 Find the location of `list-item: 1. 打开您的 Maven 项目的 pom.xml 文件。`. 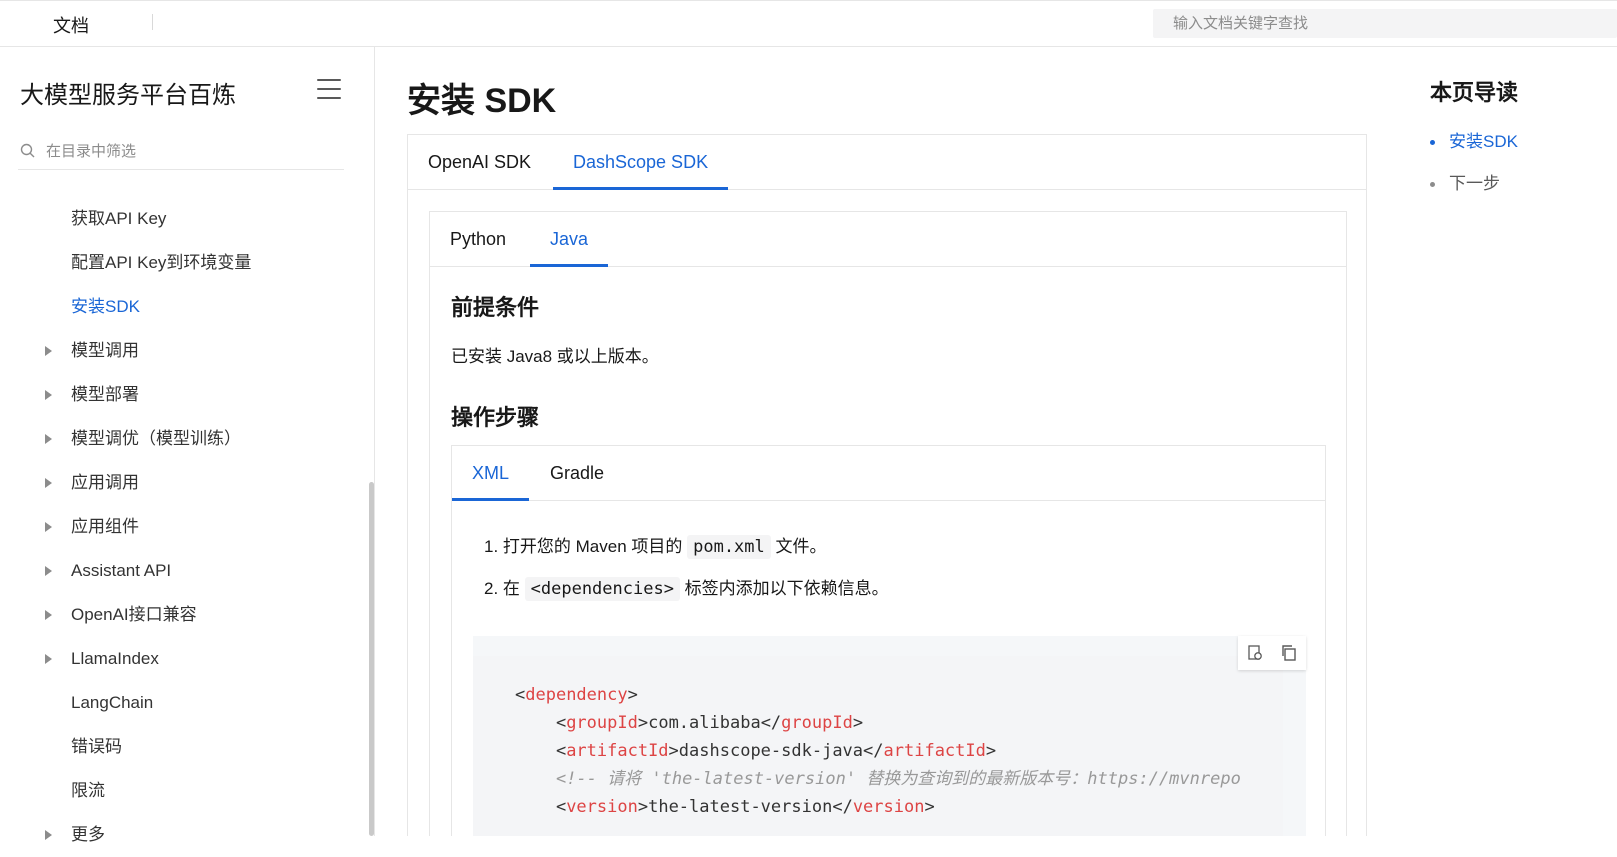

list-item: 1. 打开您的 Maven 项目的 pom.xml 文件。 is located at coordinates (655, 547).